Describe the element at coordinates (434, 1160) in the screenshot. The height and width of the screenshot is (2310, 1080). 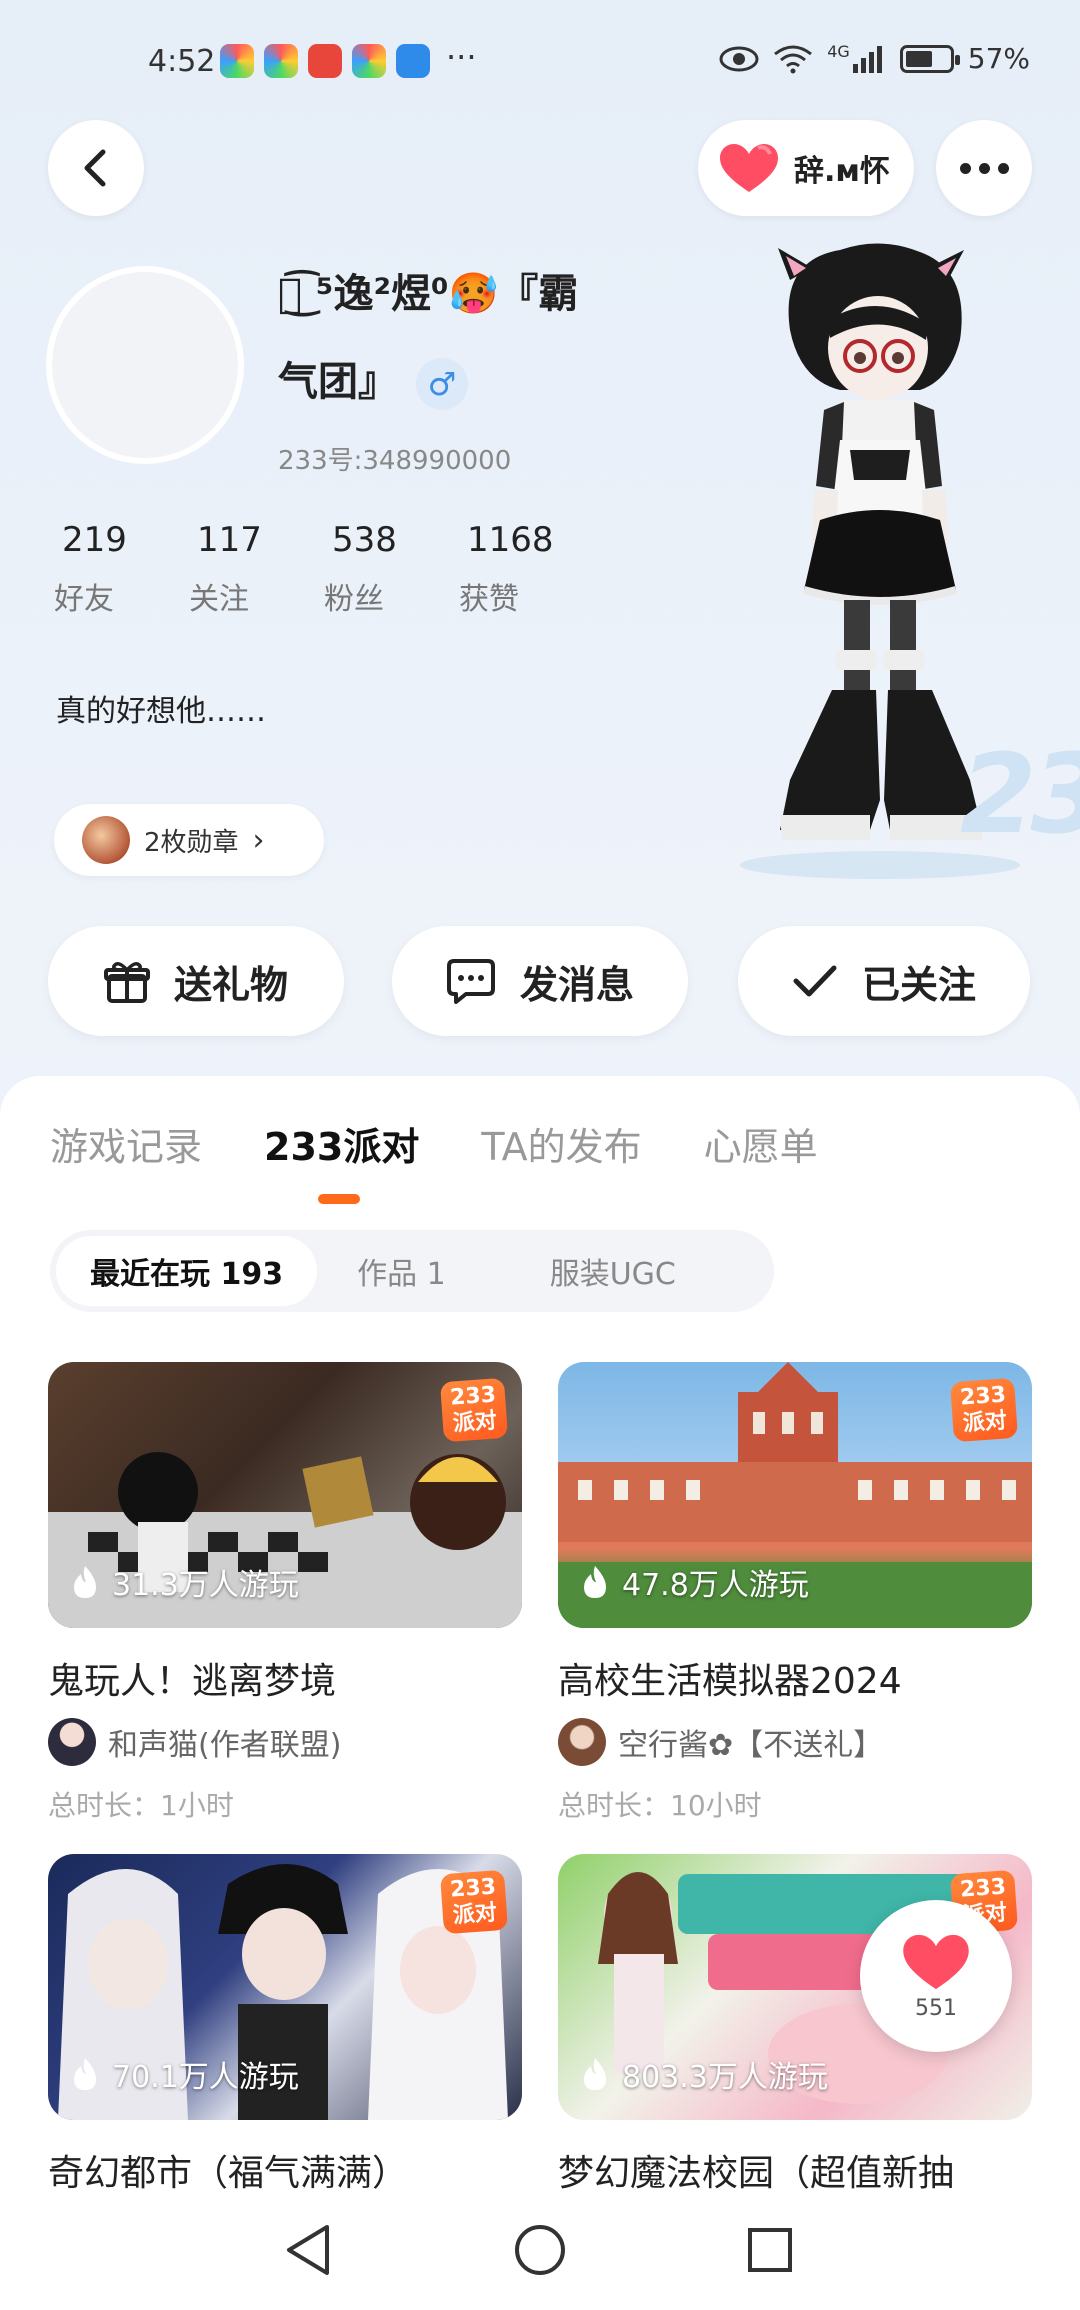
I see `profile-tabs: 游戏记录 233派对 TA的发布 心愿单` at that location.